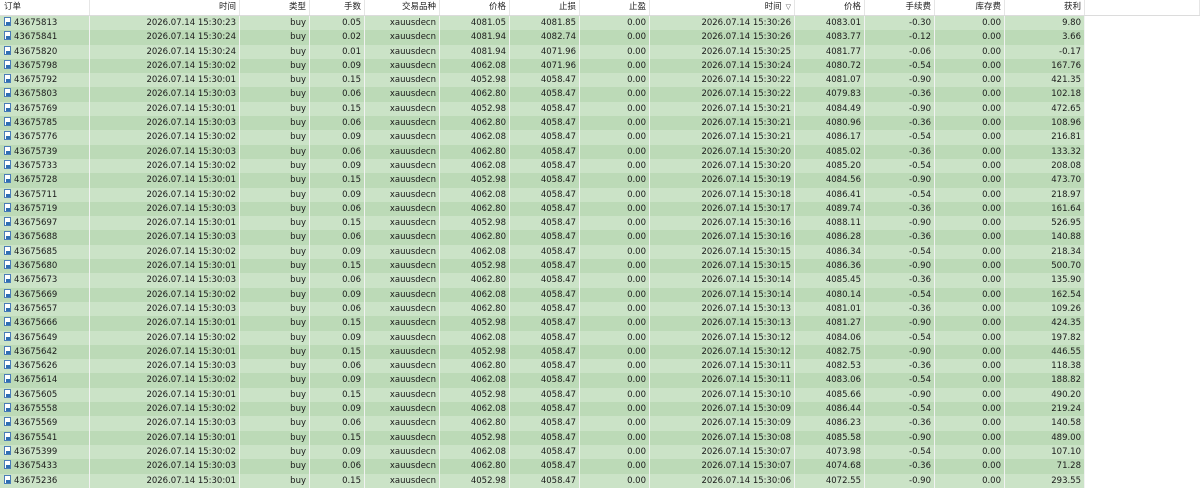 This screenshot has width=1200, height=489. Describe the element at coordinates (722, 480) in the screenshot. I see `cell-close-time: 2026.07.14 15:30:06` at that location.